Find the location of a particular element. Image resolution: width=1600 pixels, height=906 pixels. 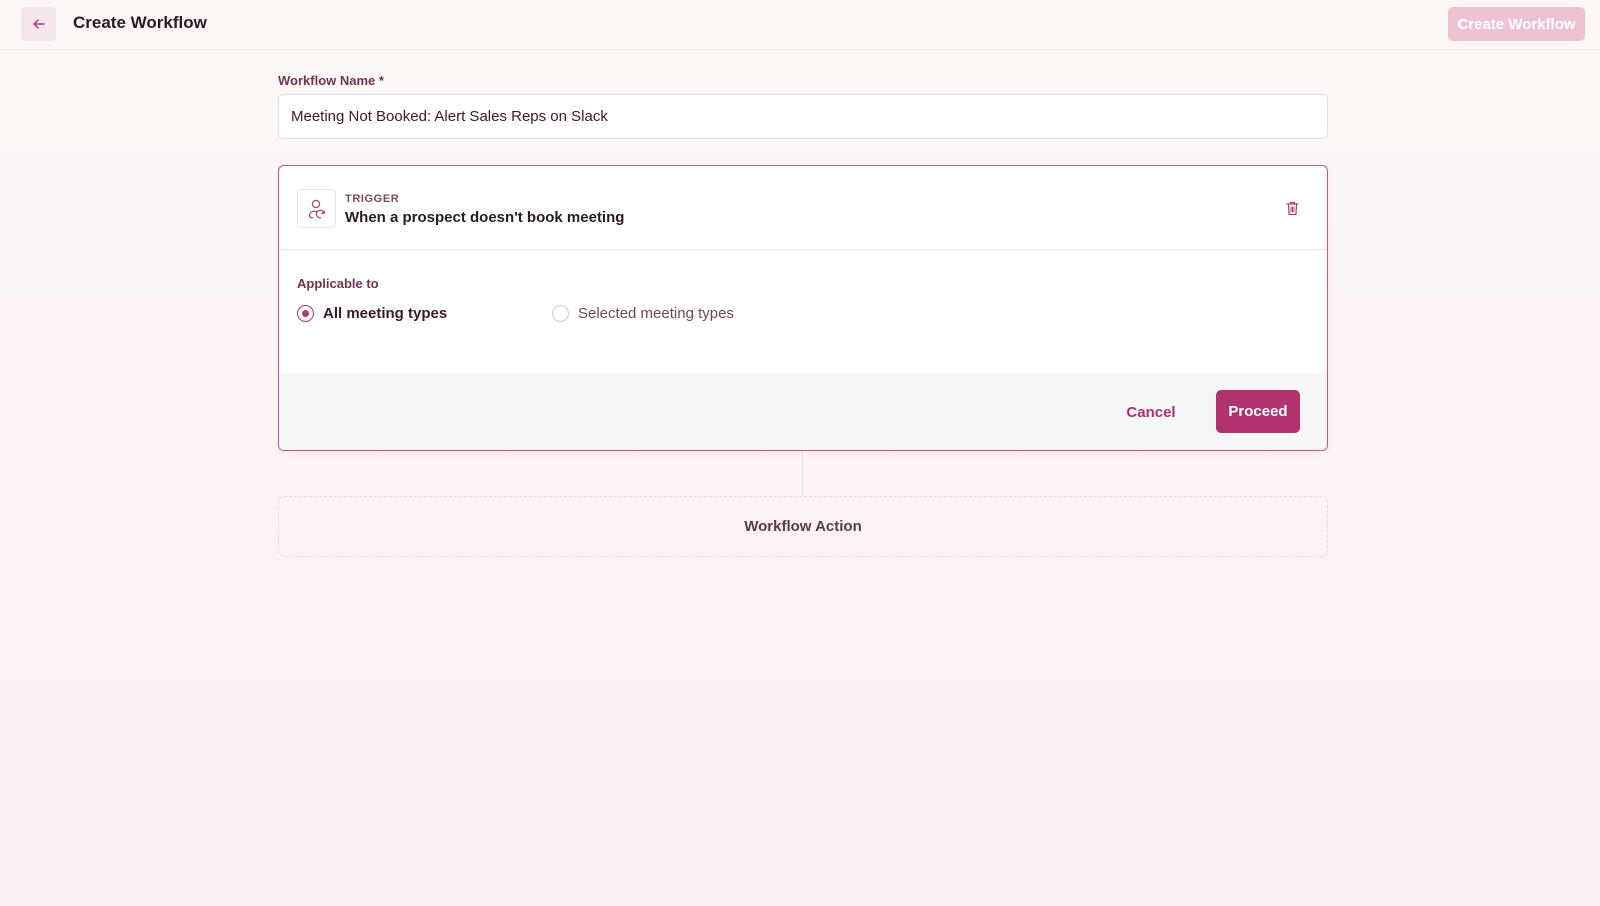

radio-selected-meeting-types: Selected meeting types is located at coordinates (643, 313).